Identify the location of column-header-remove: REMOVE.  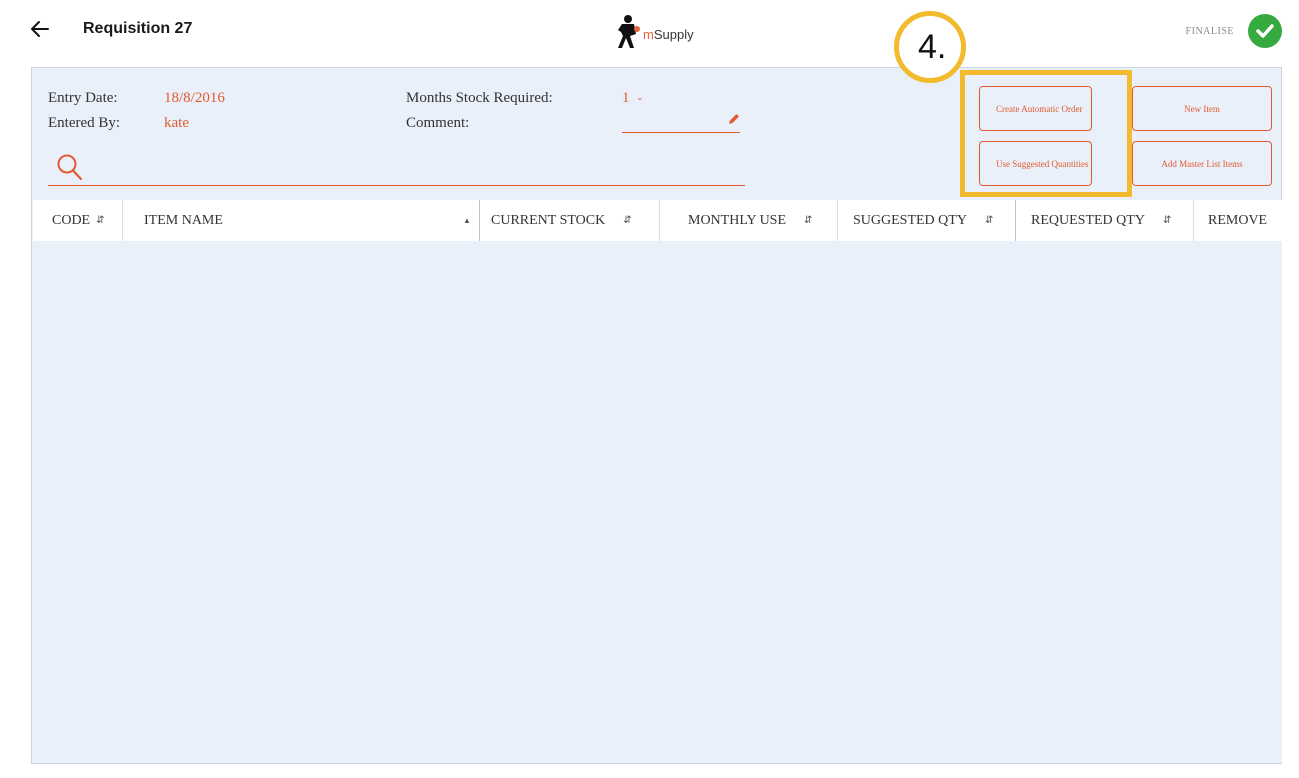
(1237, 220).